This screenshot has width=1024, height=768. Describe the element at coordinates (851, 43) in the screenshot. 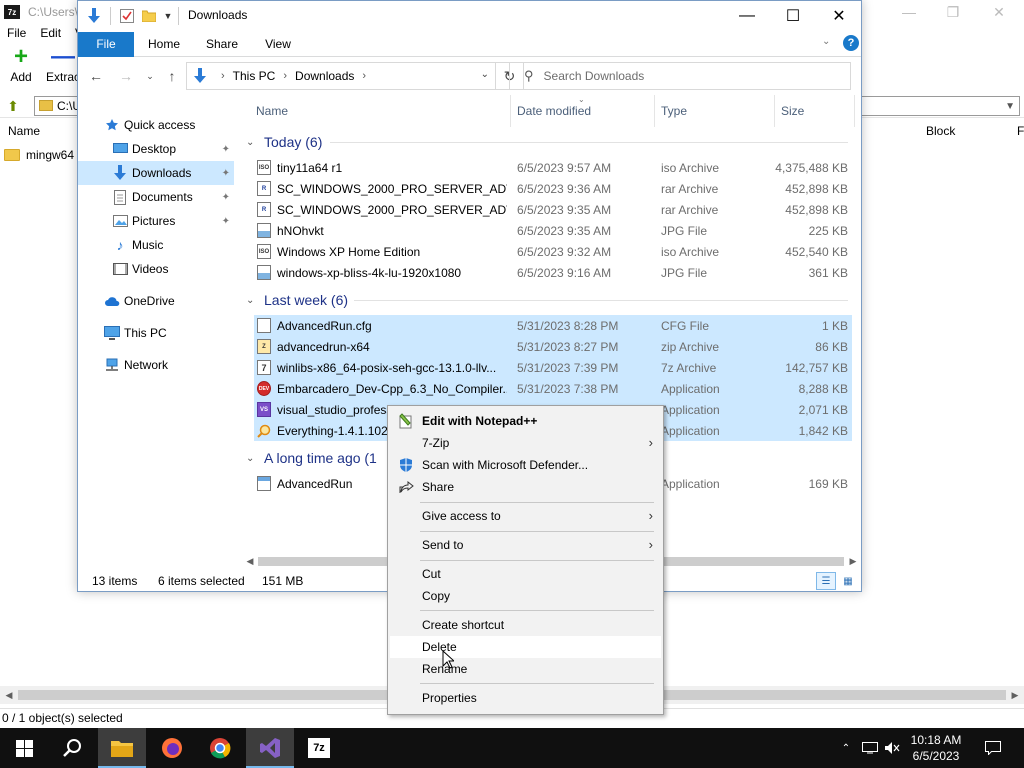

I see `help-icon: ?` at that location.